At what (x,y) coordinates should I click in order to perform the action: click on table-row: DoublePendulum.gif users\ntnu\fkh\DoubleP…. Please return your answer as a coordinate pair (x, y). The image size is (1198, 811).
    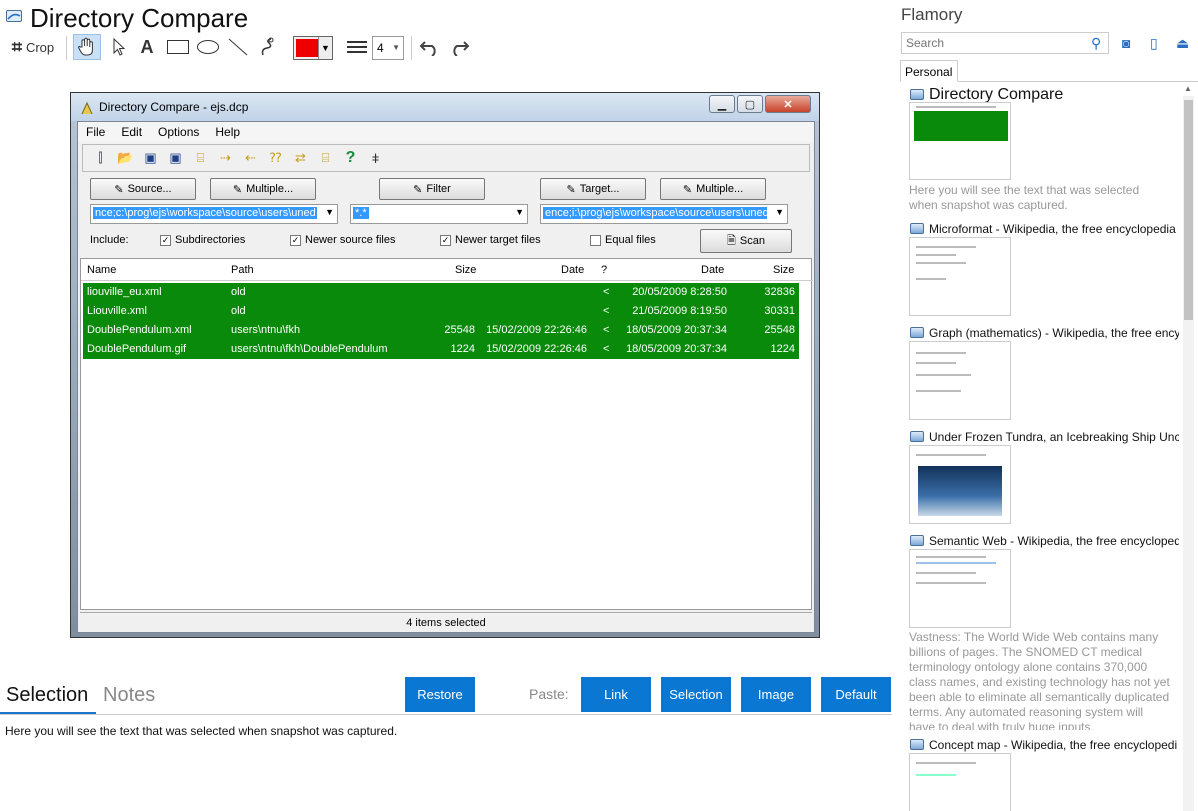
    Looking at the image, I should click on (441, 349).